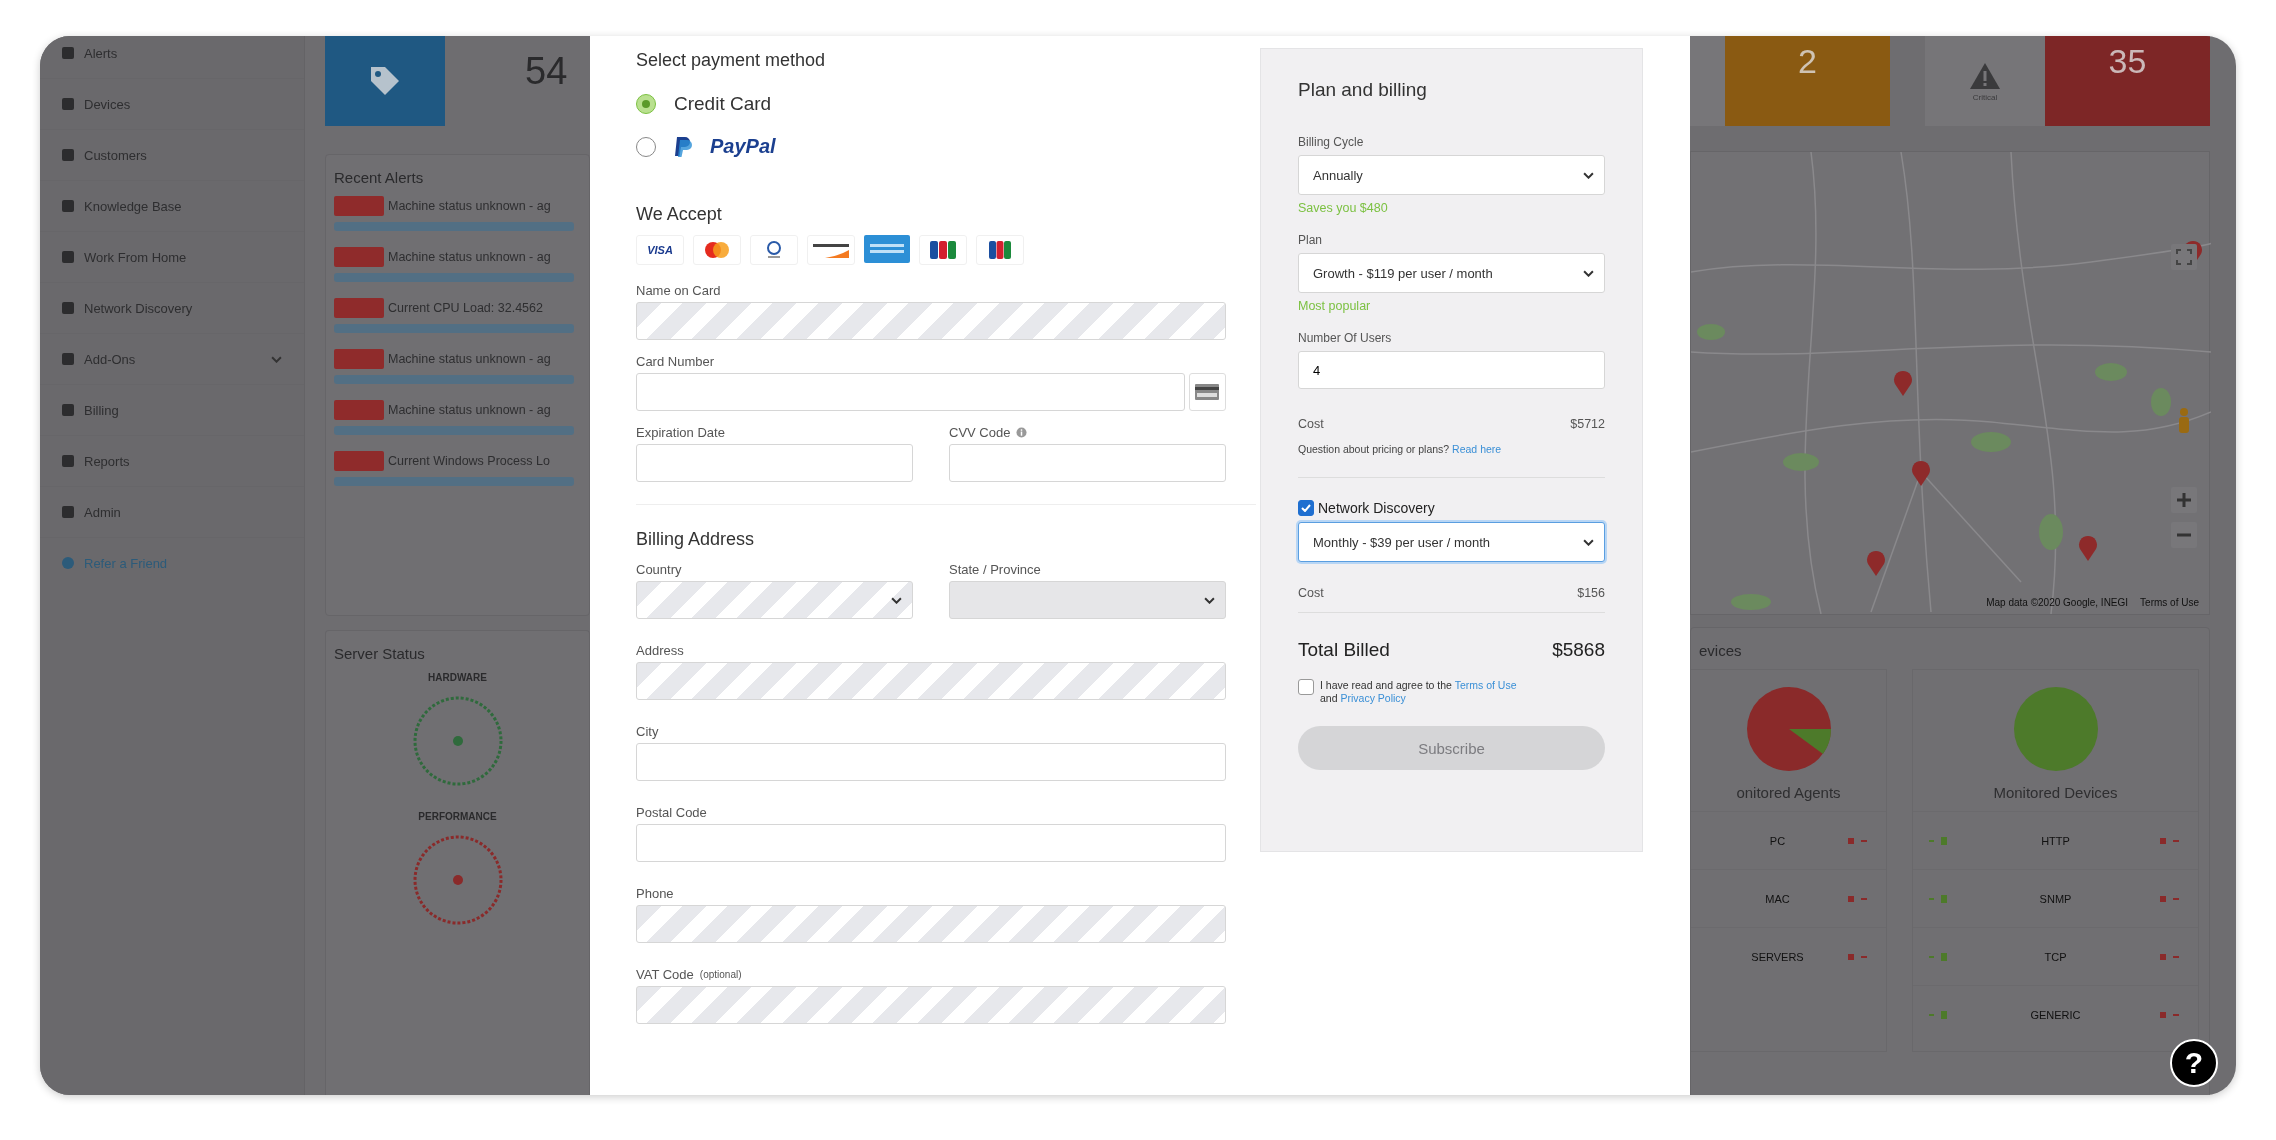  I want to click on field-label: City, so click(647, 731).